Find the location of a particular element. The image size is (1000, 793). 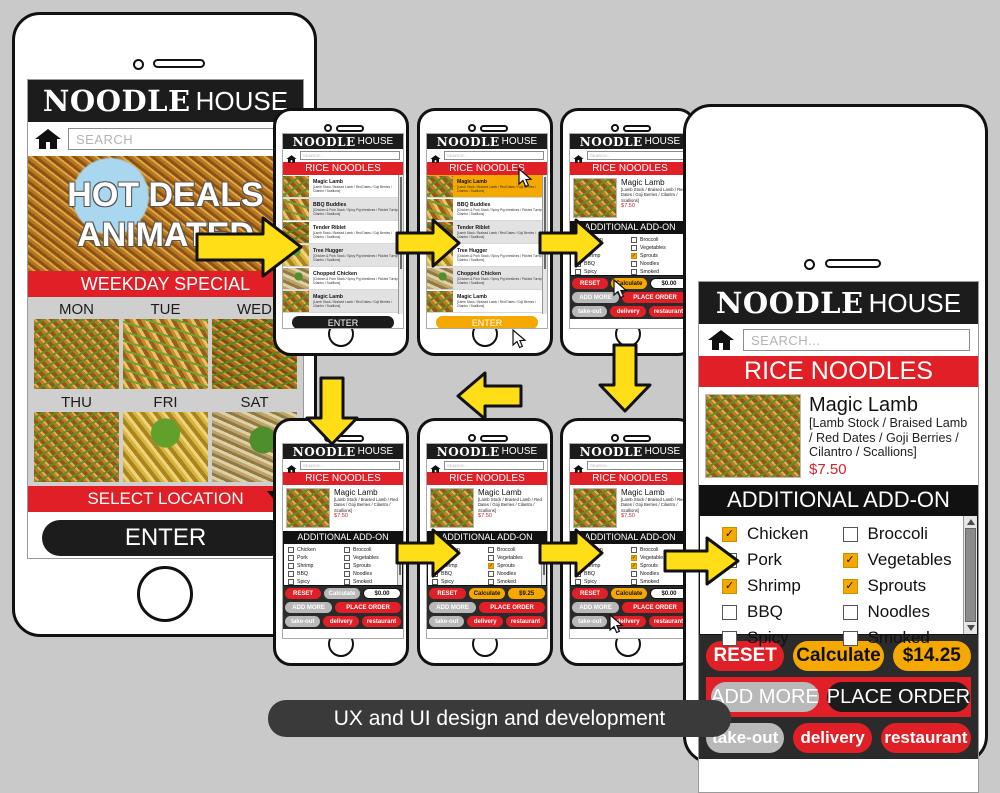

scrollbar-thumb is located at coordinates (970, 575).